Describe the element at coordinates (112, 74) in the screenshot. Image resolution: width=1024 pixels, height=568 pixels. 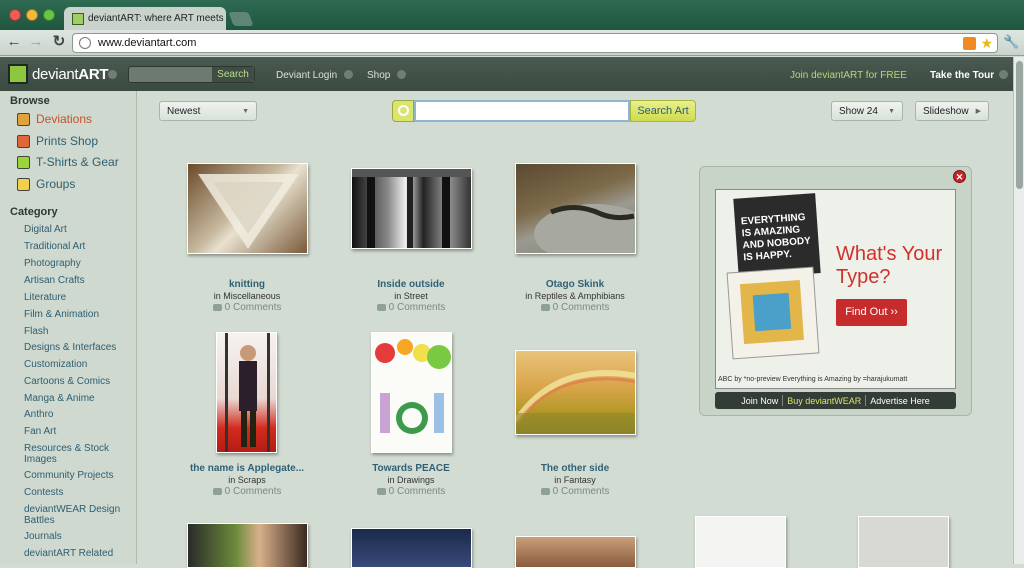
I see `logo-menu-chevron-icon` at that location.